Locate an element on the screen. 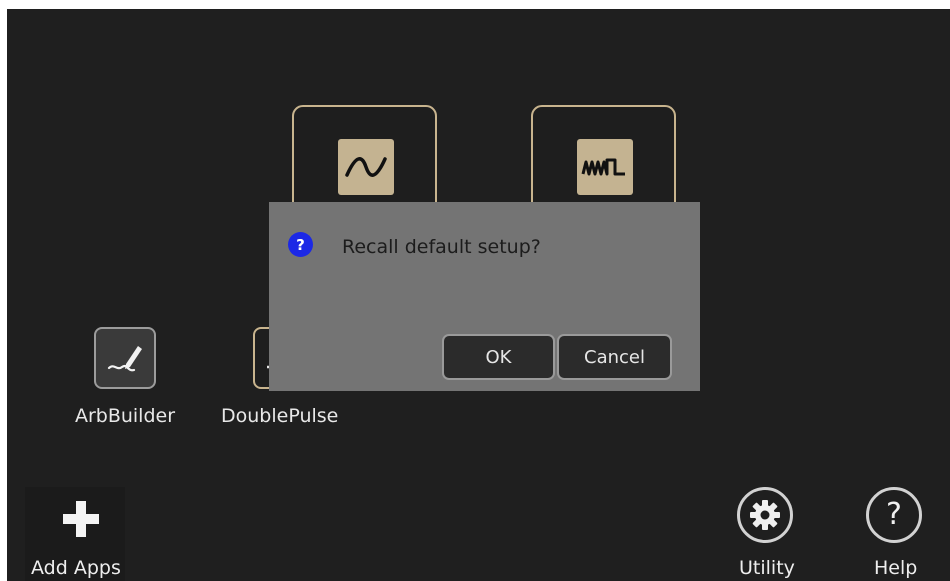  pen-signature-icon is located at coordinates (125, 358).